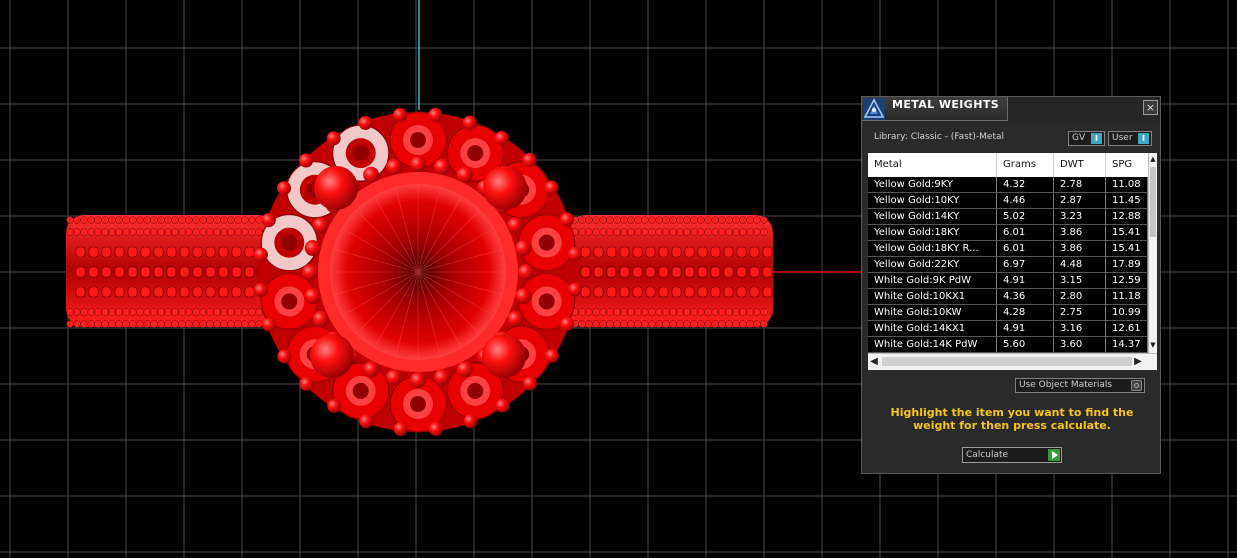 This screenshot has height=558, width=1237. I want to click on cell-spg: 17.89, so click(1127, 265).